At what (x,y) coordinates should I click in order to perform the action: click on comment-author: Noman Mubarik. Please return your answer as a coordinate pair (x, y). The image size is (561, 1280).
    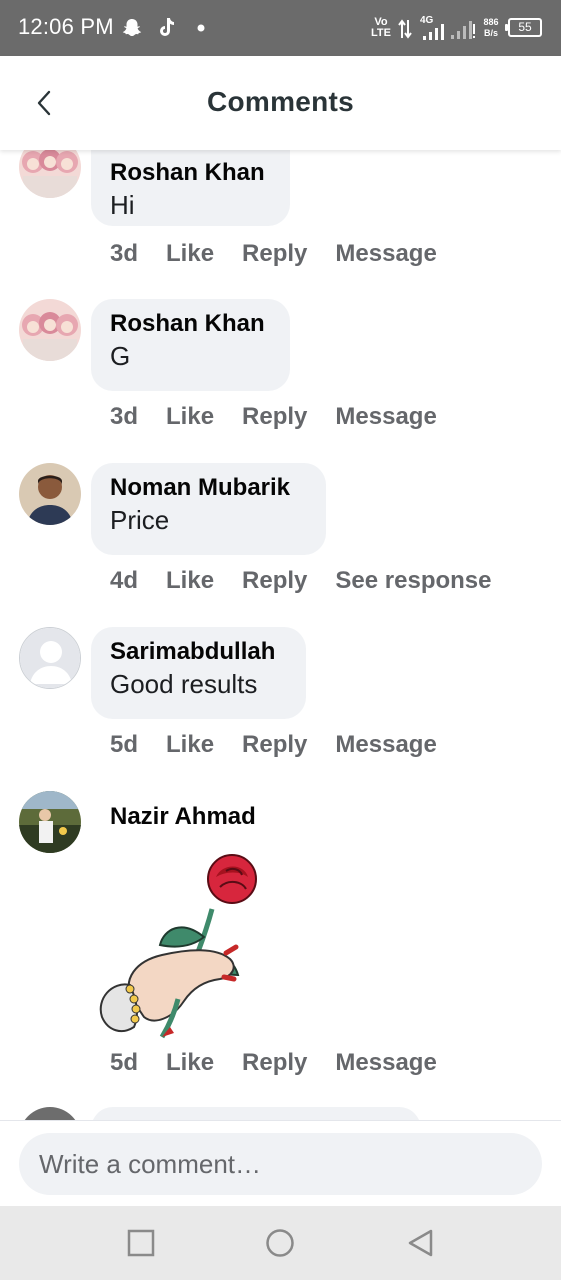
    Looking at the image, I should click on (208, 488).